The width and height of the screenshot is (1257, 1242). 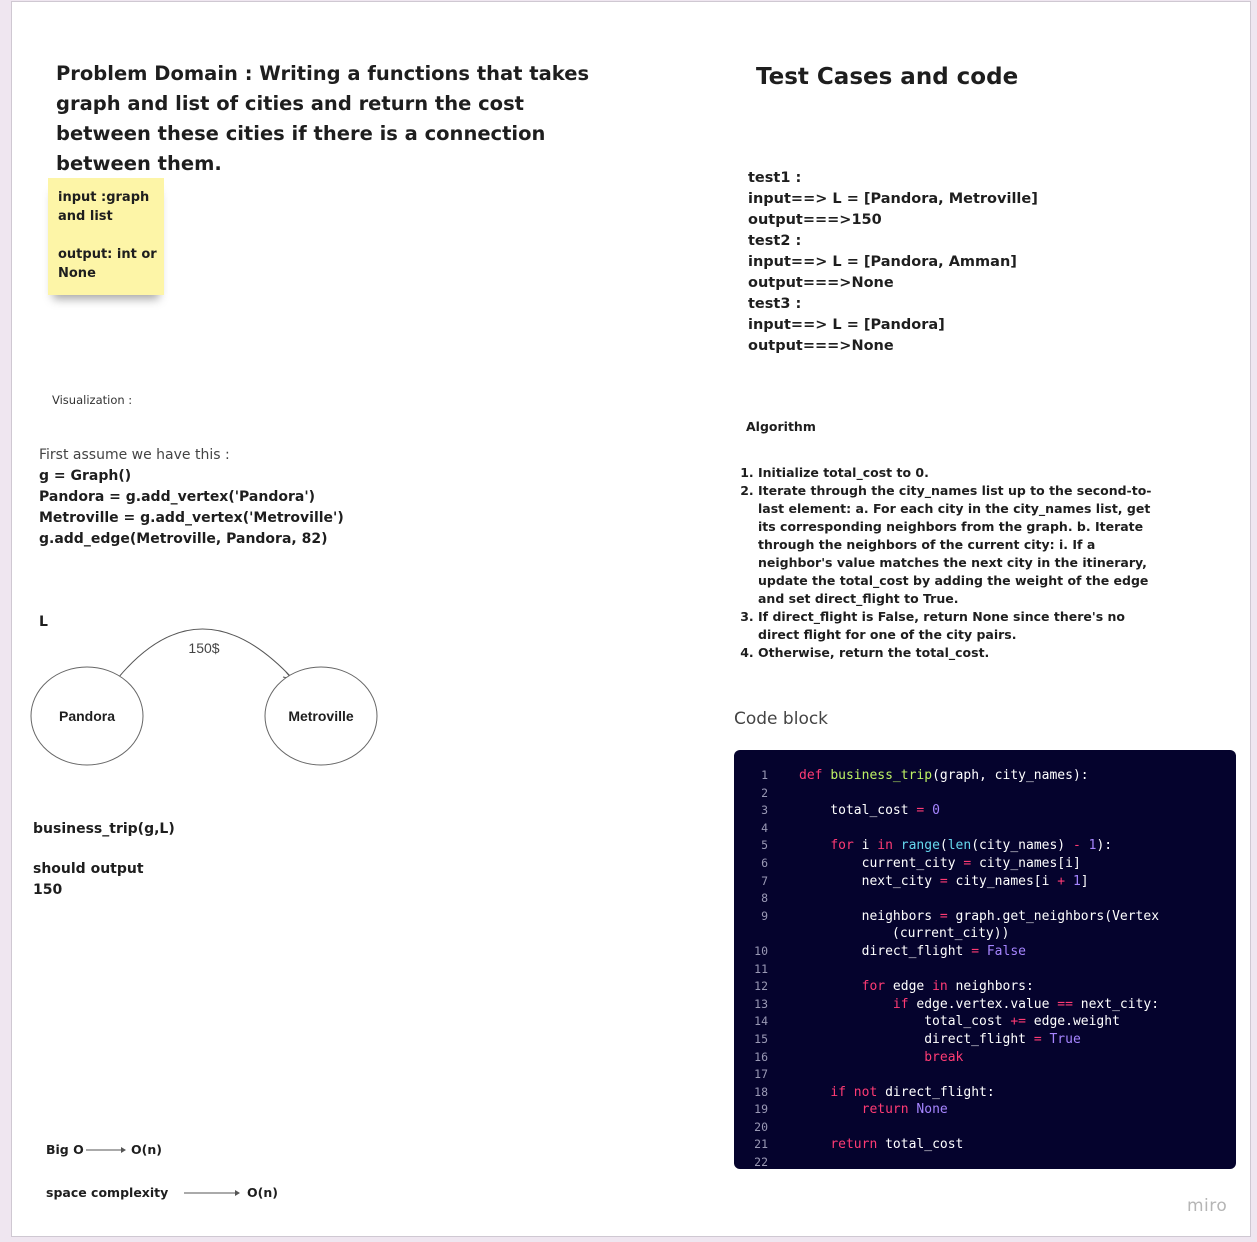 I want to click on code-line: 17, so click(x=985, y=1075).